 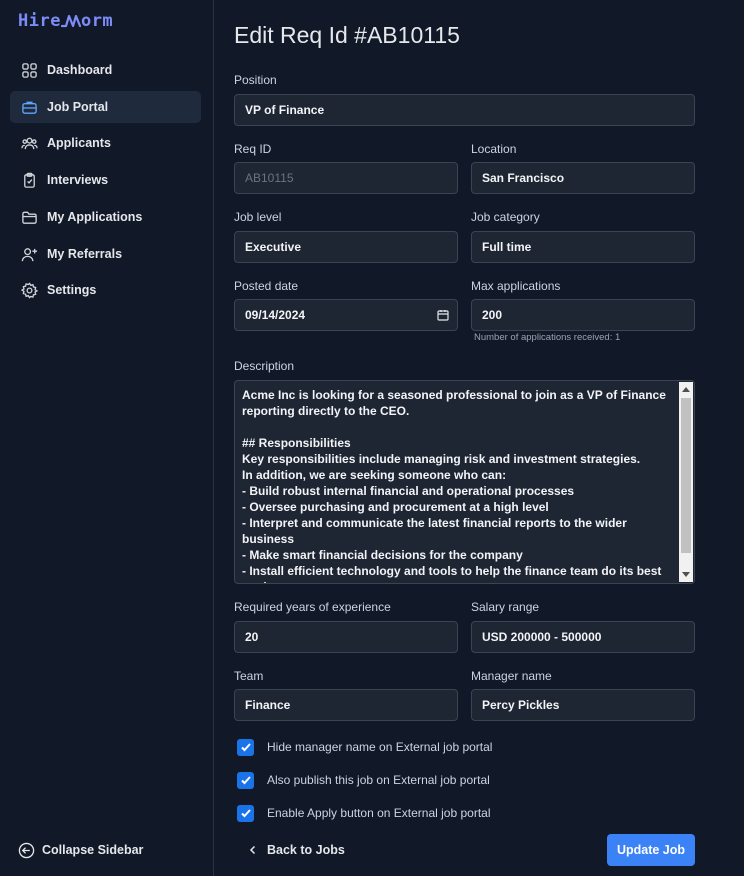 I want to click on years-experience-input: 20, so click(x=346, y=637).